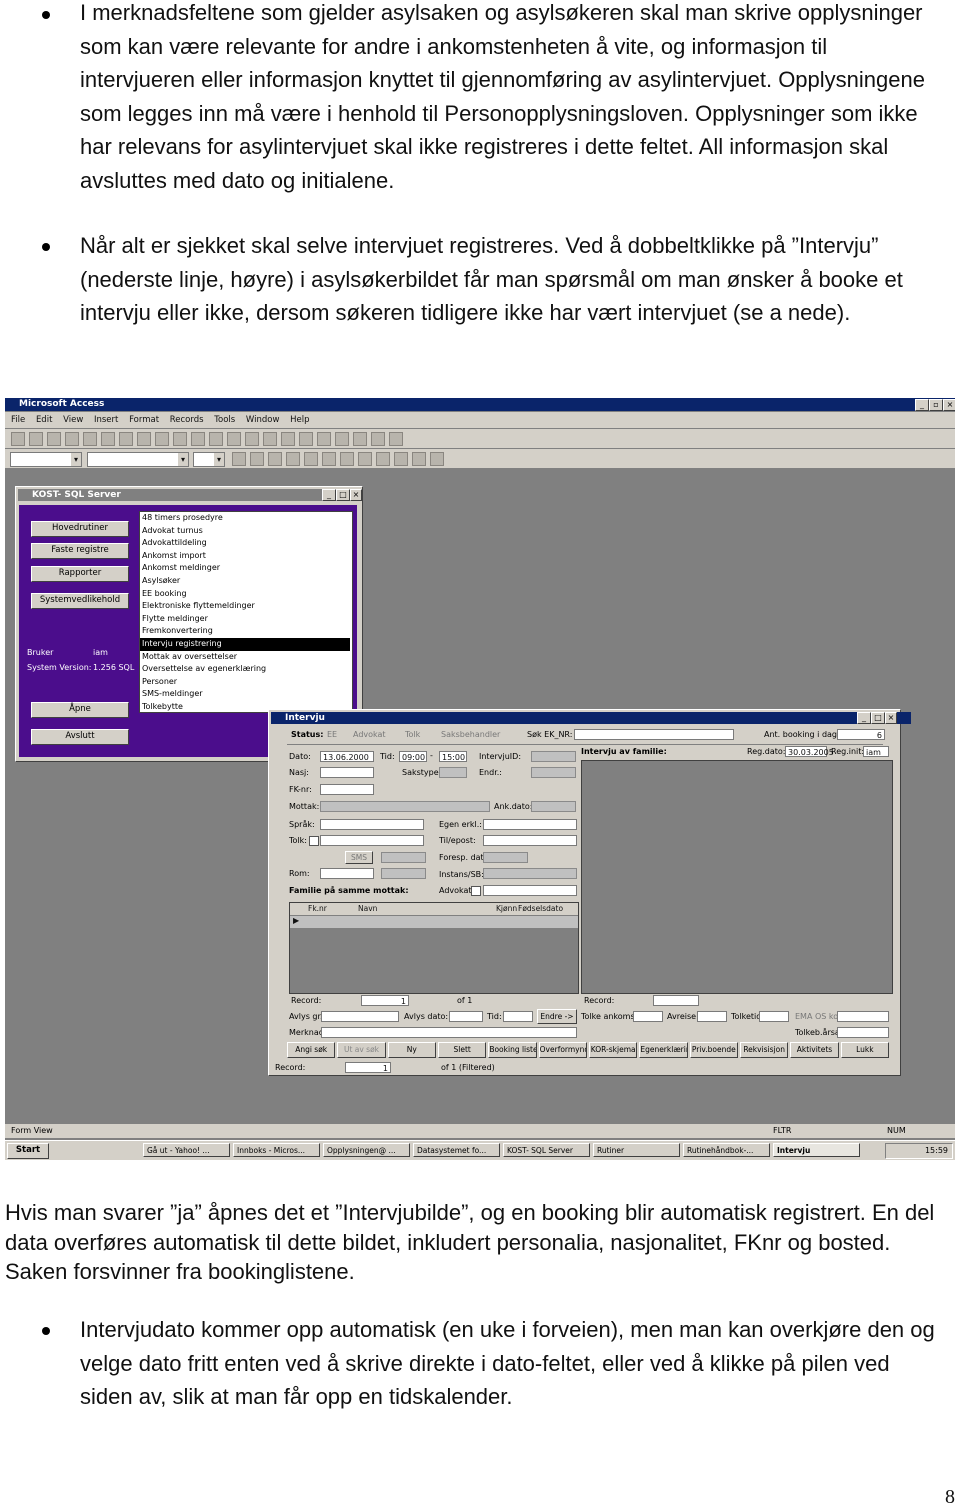 The image size is (960, 1509). What do you see at coordinates (412, 734) in the screenshot?
I see `status-tolk: Tolk` at bounding box center [412, 734].